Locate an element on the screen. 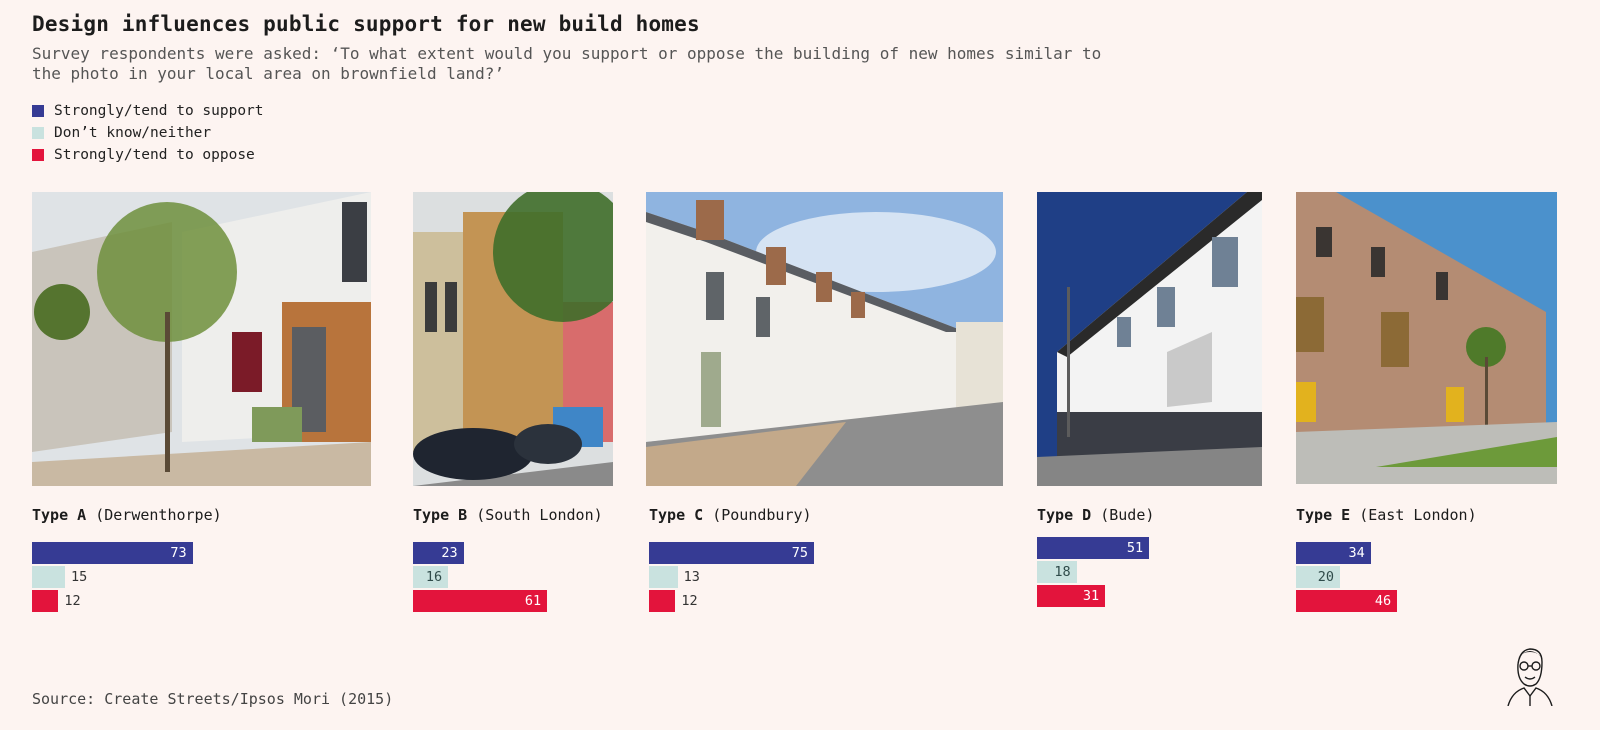  bar-neither-type-e: 20 is located at coordinates (1318, 577).